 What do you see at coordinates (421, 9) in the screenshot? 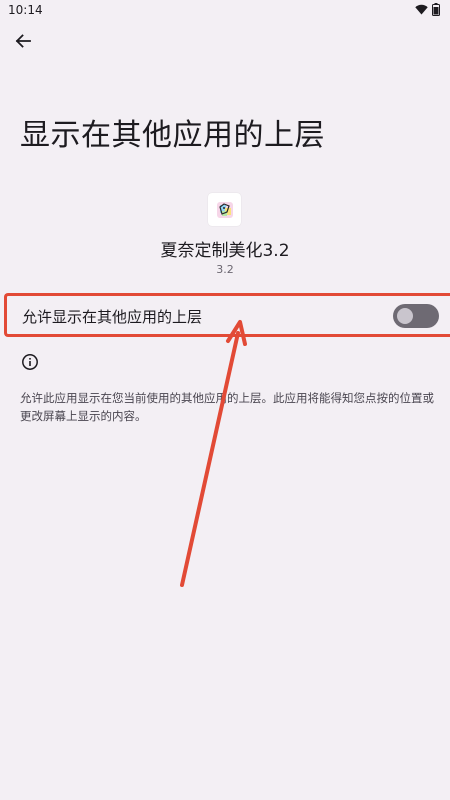
I see `wifi-icon` at bounding box center [421, 9].